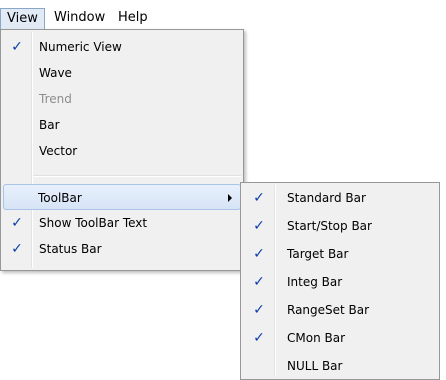  Describe the element at coordinates (122, 99) in the screenshot. I see `menu-item-trend: Trend` at that location.